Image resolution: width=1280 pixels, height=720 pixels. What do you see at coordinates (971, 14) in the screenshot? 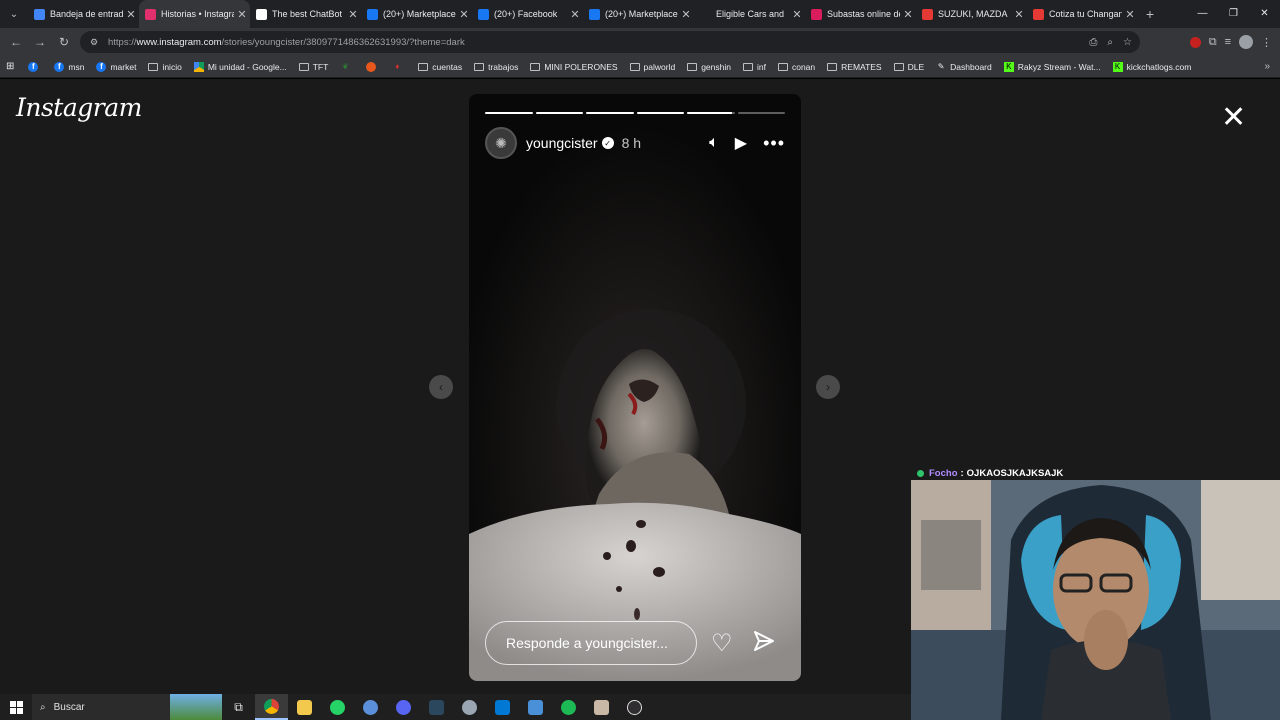
I see `browser-tab: SUZUKI, MAZDA ✕` at bounding box center [971, 14].